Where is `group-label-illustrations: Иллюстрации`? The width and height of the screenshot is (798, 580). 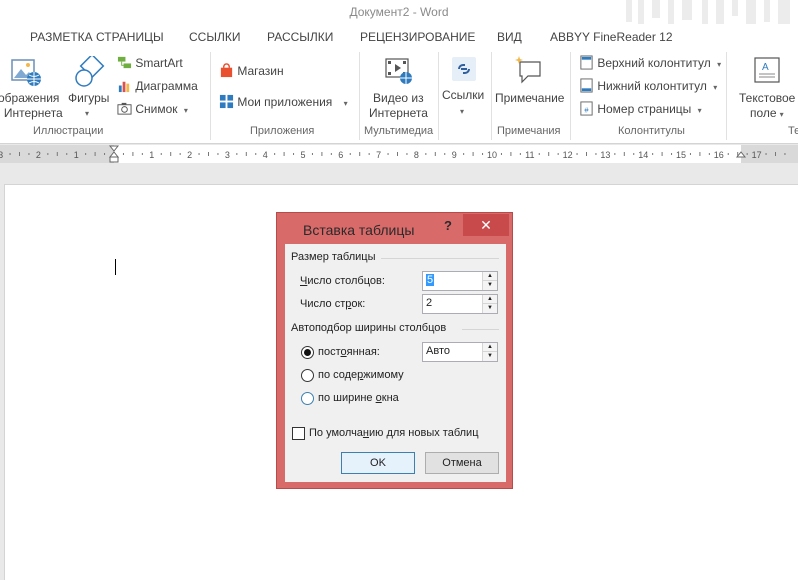
group-label-illustrations: Иллюстрации is located at coordinates (68, 131).